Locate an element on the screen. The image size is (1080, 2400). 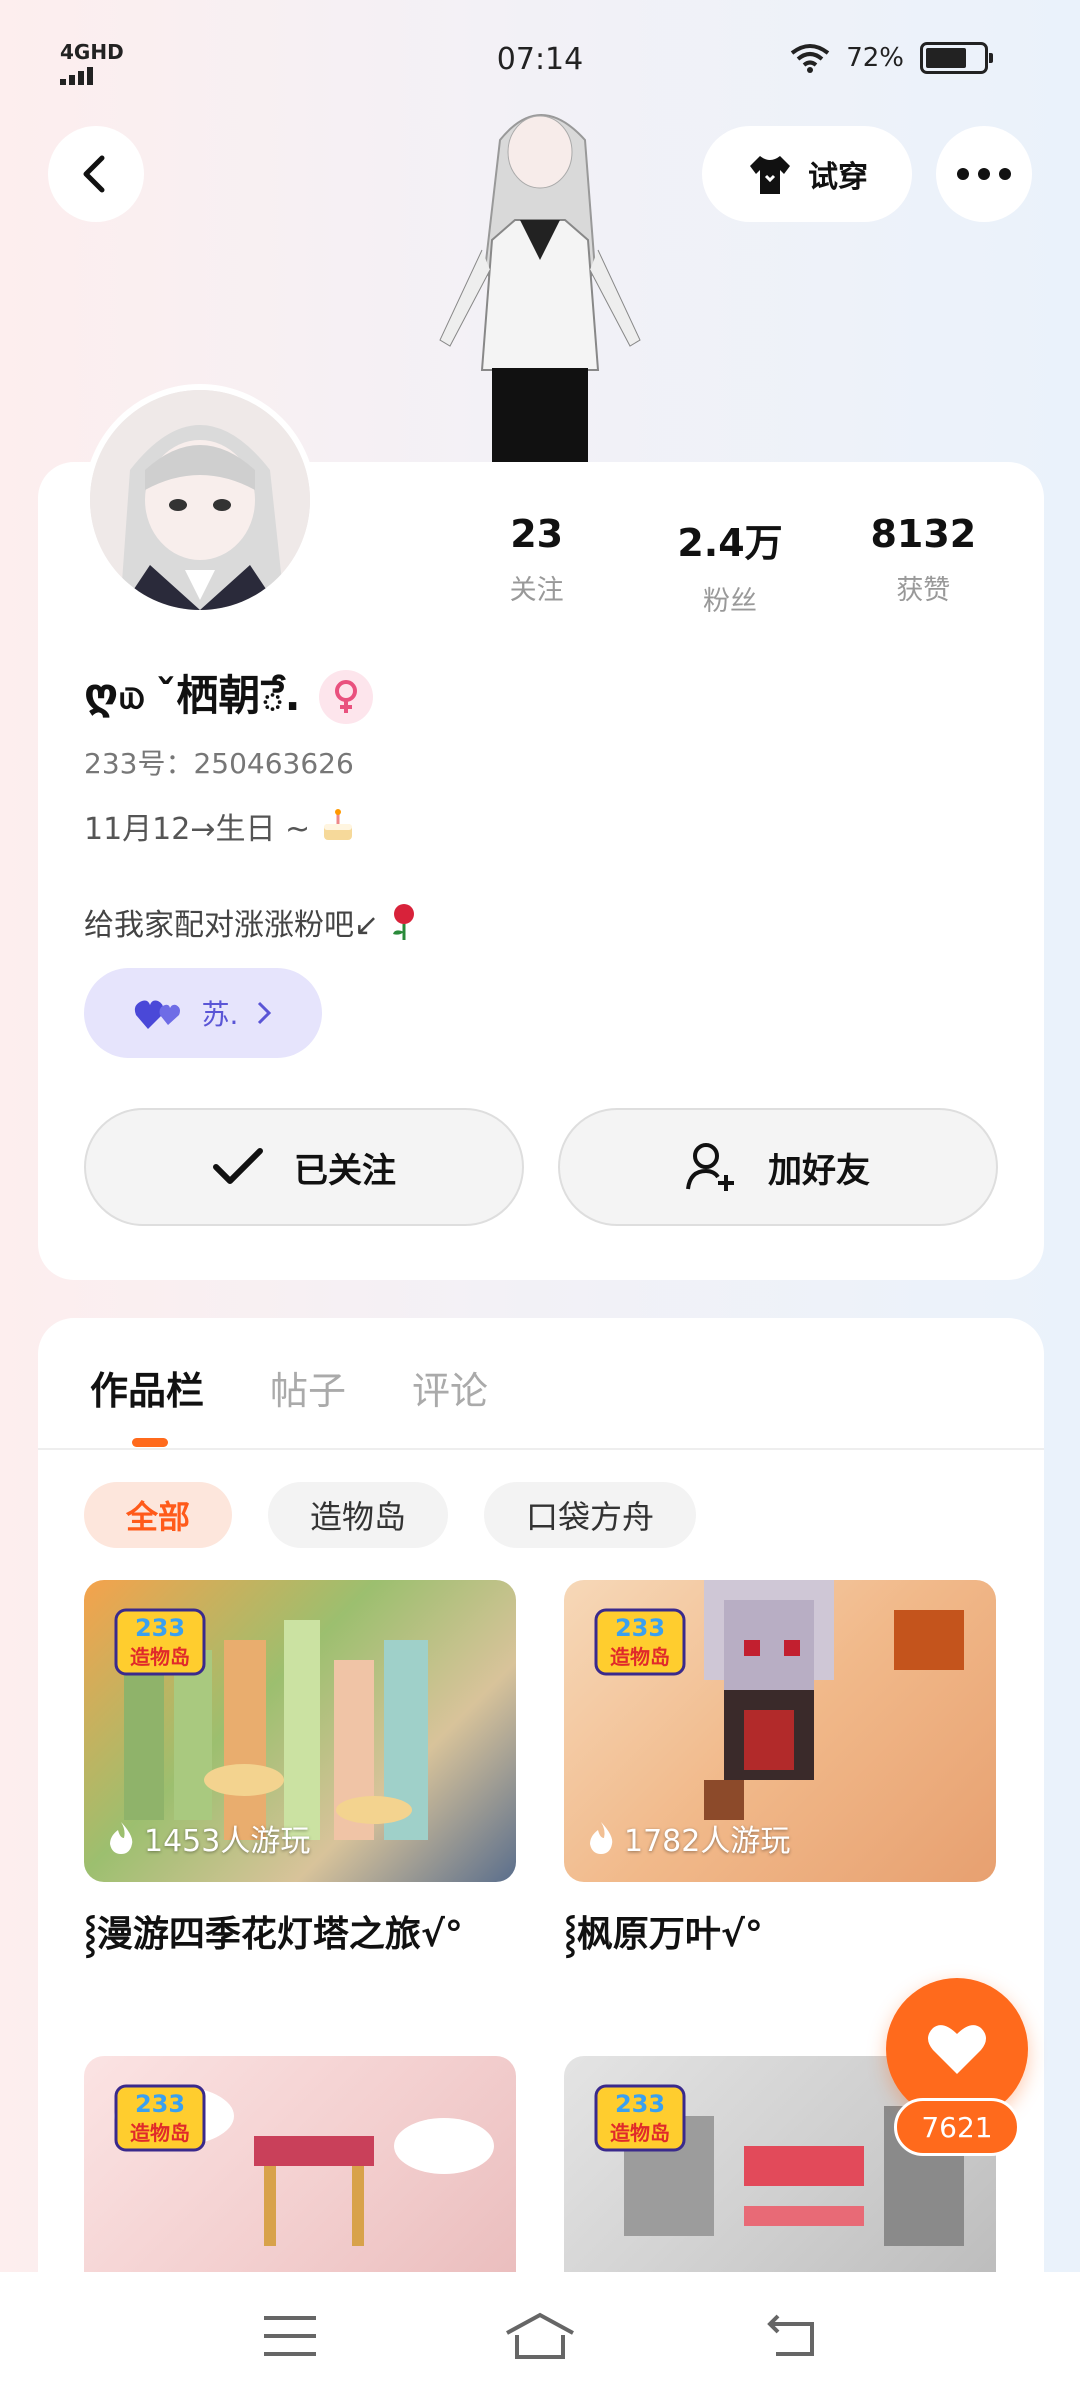
player-count-text: 1453人游玩 is located at coordinates (227, 1841).